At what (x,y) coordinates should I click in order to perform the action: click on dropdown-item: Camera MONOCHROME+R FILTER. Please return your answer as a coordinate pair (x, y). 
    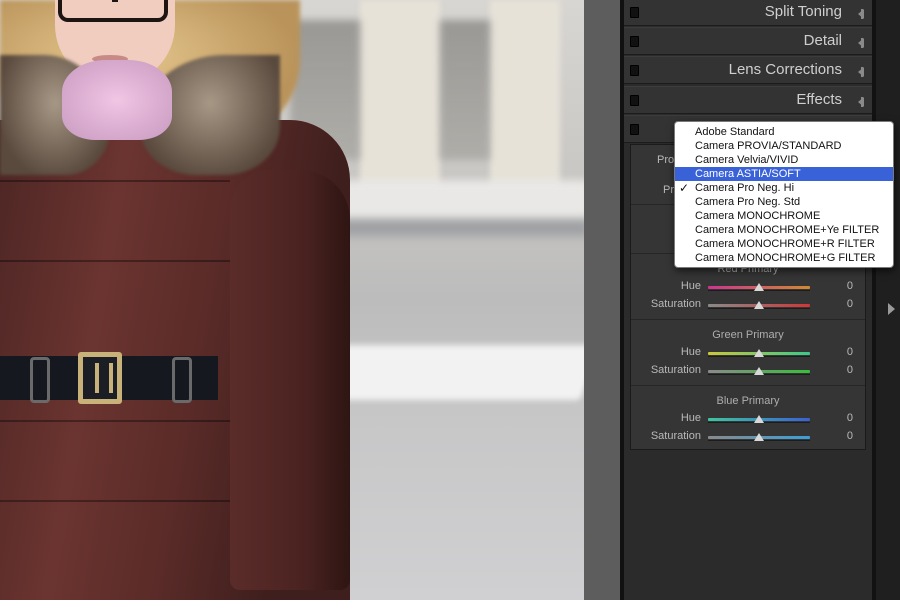
    Looking at the image, I should click on (784, 244).